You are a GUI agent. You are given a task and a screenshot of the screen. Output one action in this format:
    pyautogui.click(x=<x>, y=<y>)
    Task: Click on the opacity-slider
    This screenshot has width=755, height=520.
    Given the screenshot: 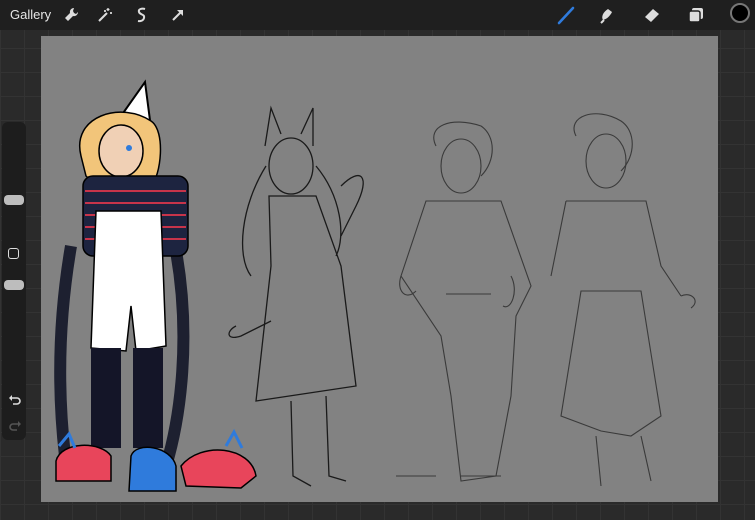 What is the action you would take?
    pyautogui.click(x=14, y=285)
    